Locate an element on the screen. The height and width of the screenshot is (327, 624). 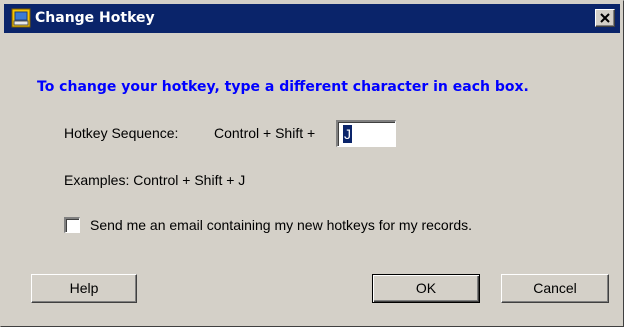
window-title: Change Hotkey is located at coordinates (95, 18).